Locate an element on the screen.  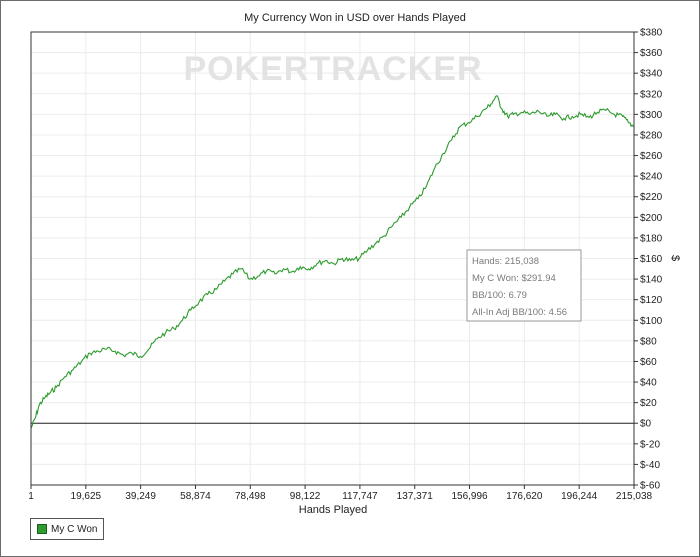
x-tick-label: 78,498 is located at coordinates (250, 496).